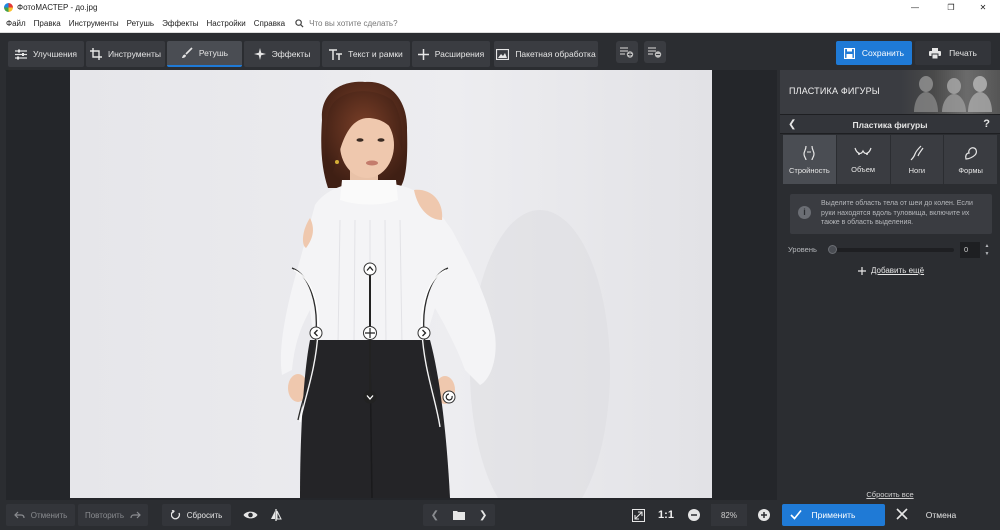 The image size is (1000, 530). Describe the element at coordinates (135, 515) in the screenshot. I see `redo-icon` at that location.